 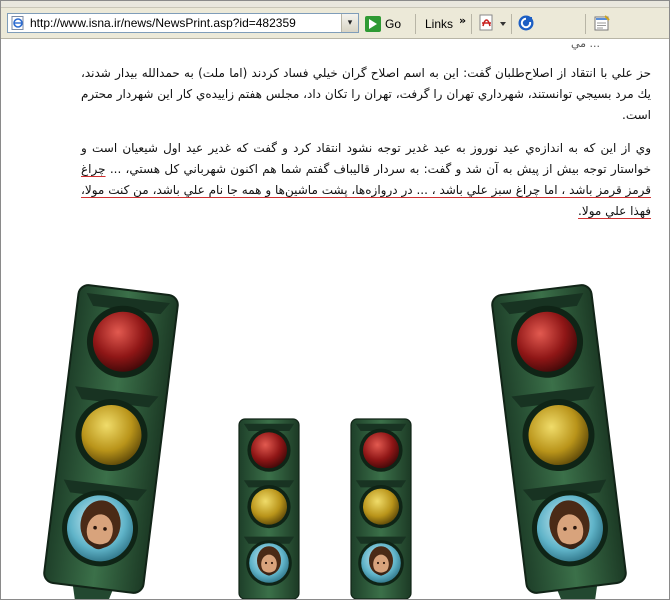 I want to click on circle-logo-icon, so click(x=526, y=23).